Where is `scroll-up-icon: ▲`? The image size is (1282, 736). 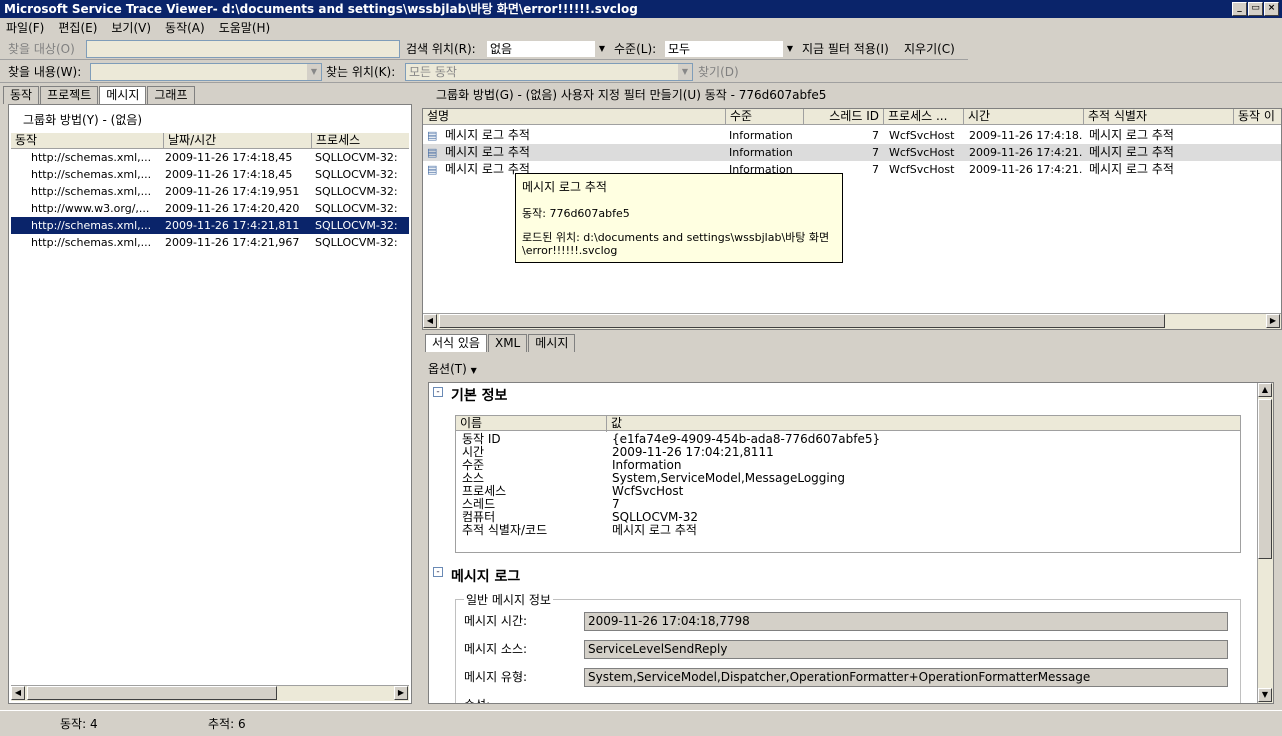
scroll-up-icon: ▲ is located at coordinates (1265, 390).